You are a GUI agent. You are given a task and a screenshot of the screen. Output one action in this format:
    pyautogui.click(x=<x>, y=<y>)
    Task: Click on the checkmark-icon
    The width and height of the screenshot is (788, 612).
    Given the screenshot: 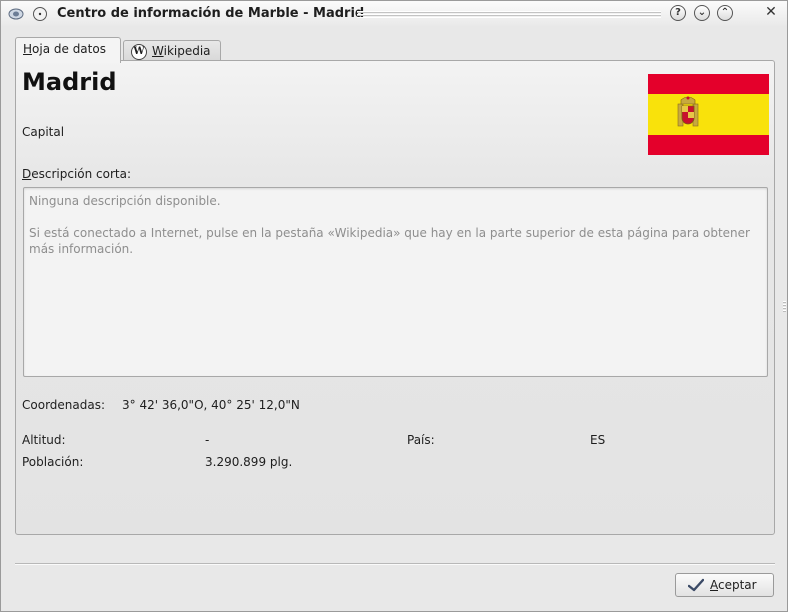 What is the action you would take?
    pyautogui.click(x=696, y=585)
    